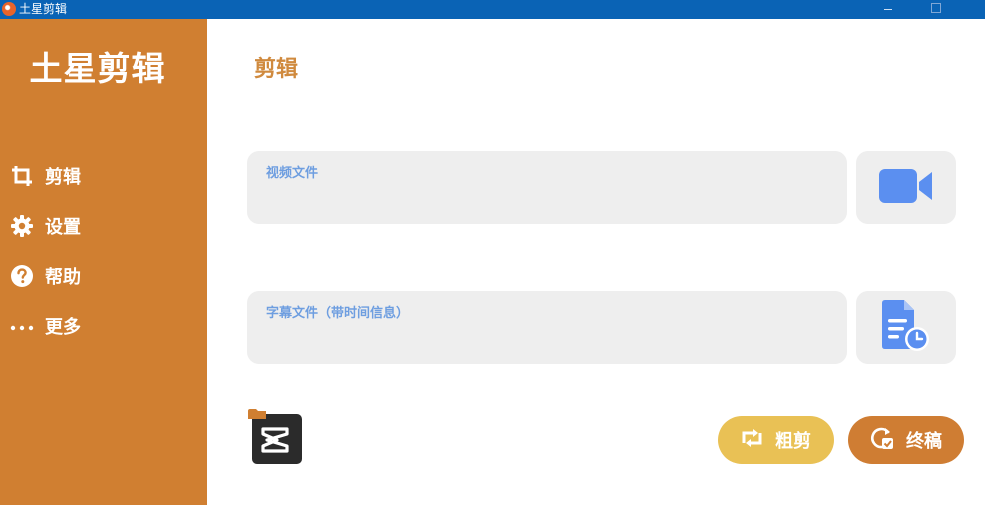 This screenshot has height=505, width=985. I want to click on sidebar-item-label: 帮助, so click(63, 277).